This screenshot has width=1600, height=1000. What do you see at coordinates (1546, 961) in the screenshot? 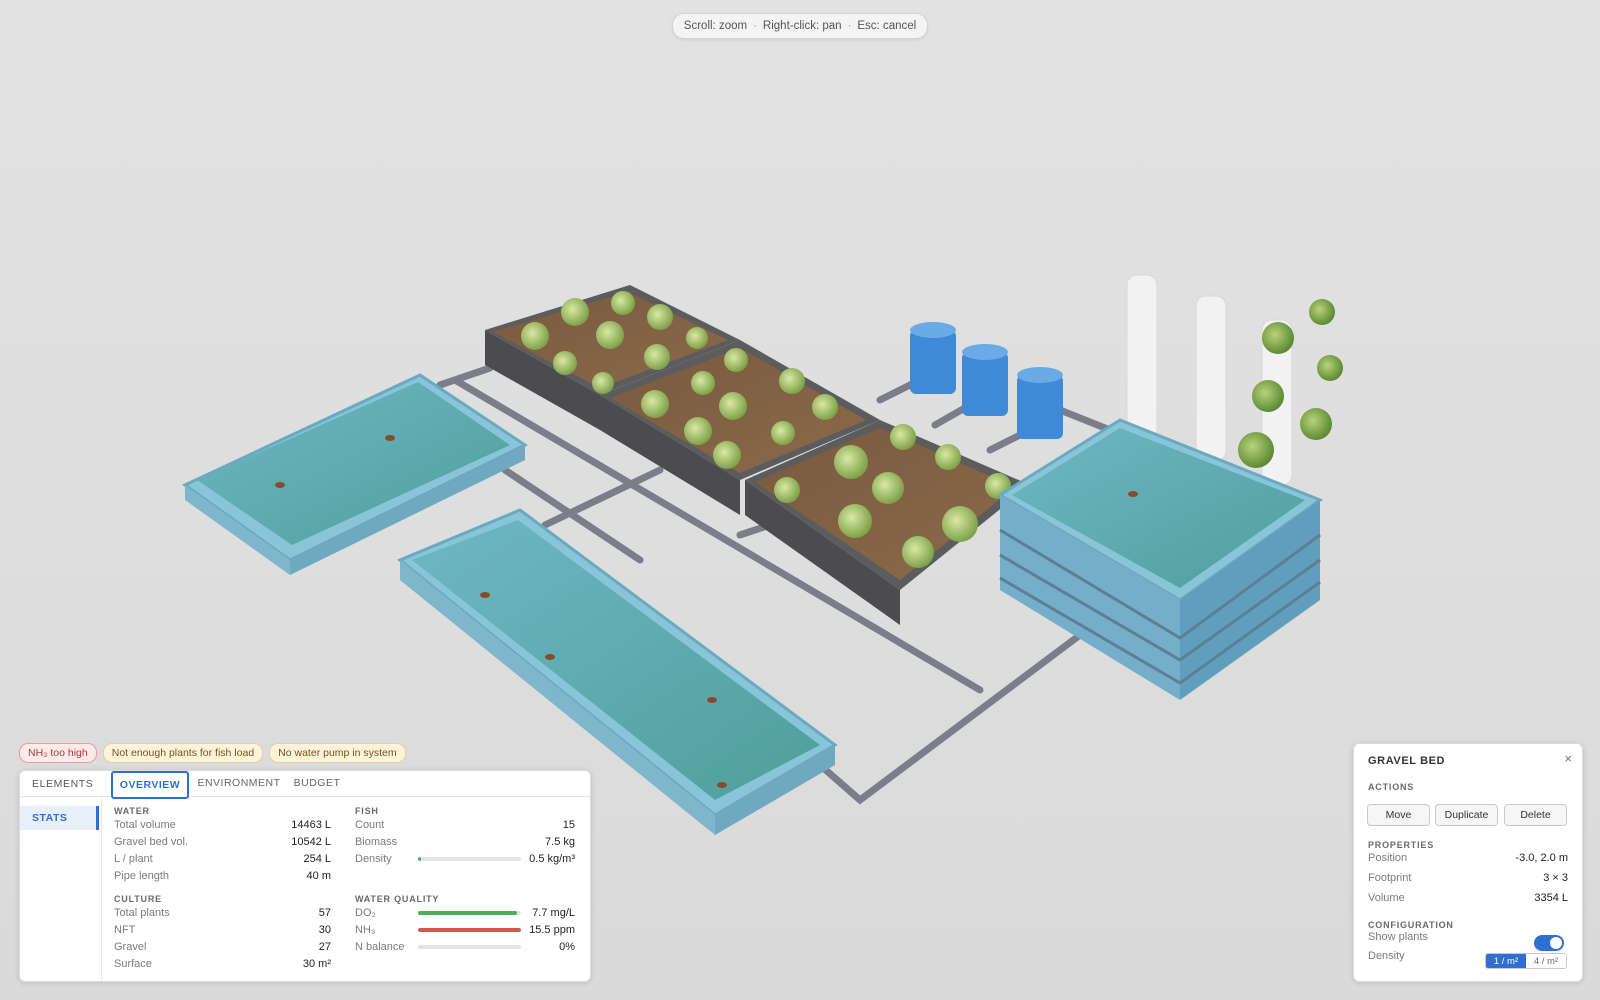
I see `density-option: 4 / m²` at bounding box center [1546, 961].